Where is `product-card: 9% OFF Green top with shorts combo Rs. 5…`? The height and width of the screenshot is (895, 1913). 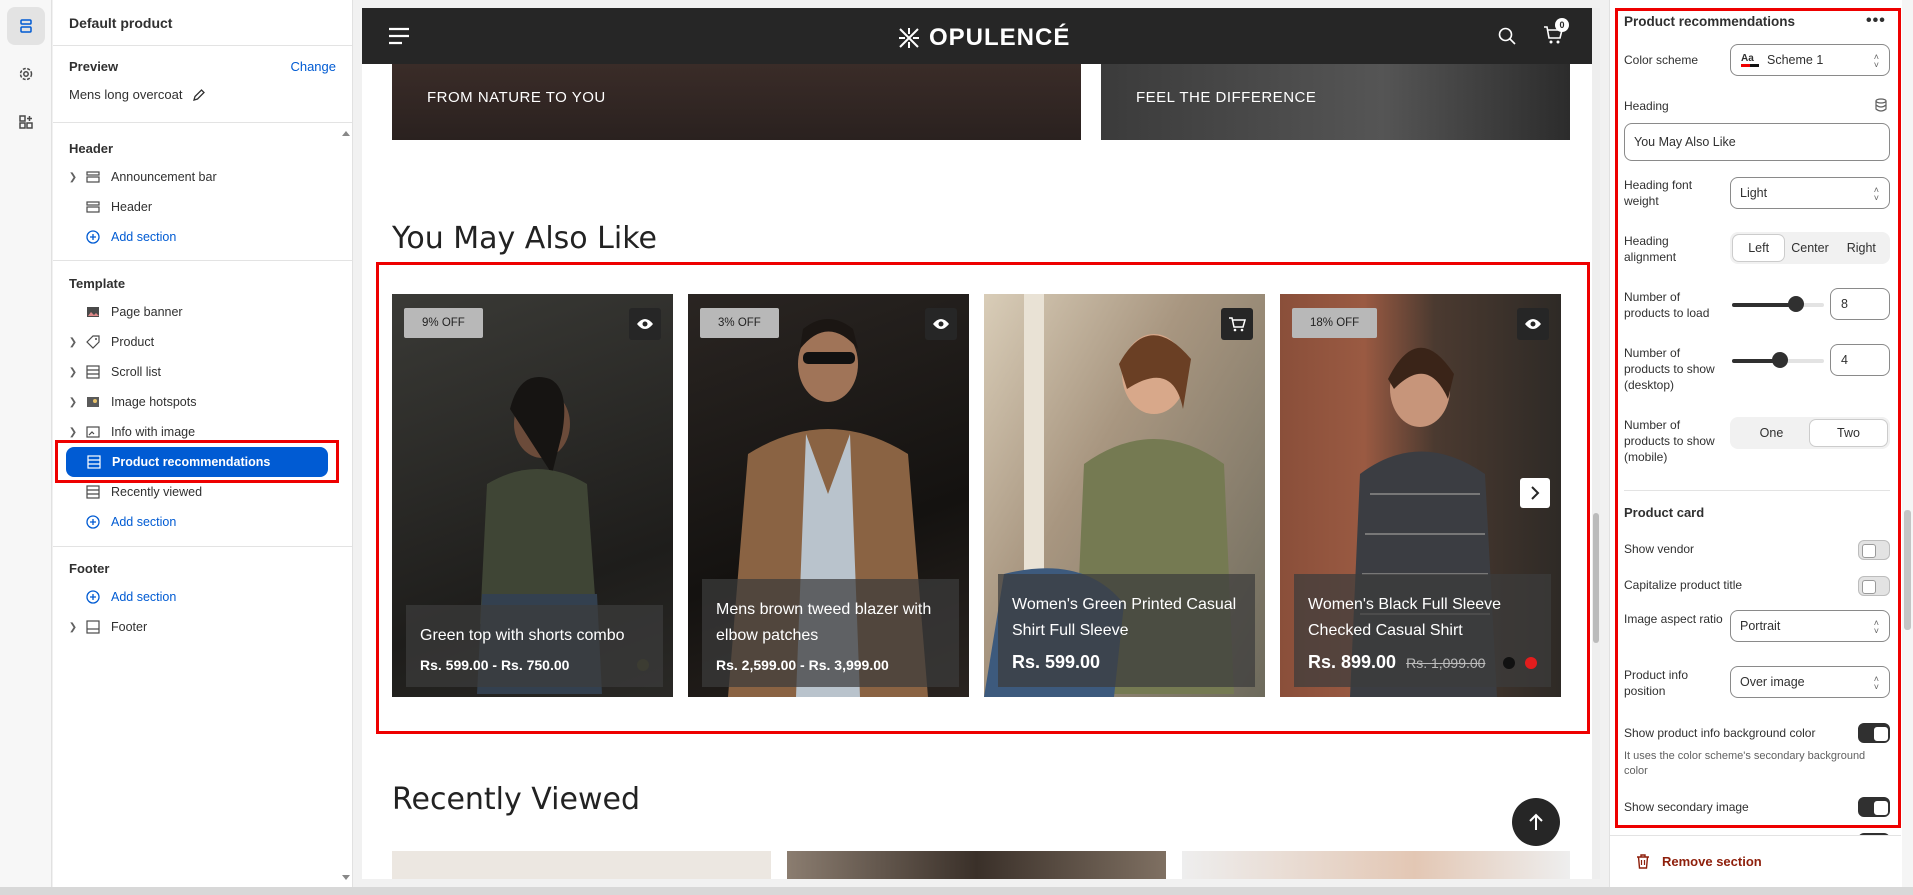 product-card: 9% OFF Green top with shorts combo Rs. 5… is located at coordinates (532, 495).